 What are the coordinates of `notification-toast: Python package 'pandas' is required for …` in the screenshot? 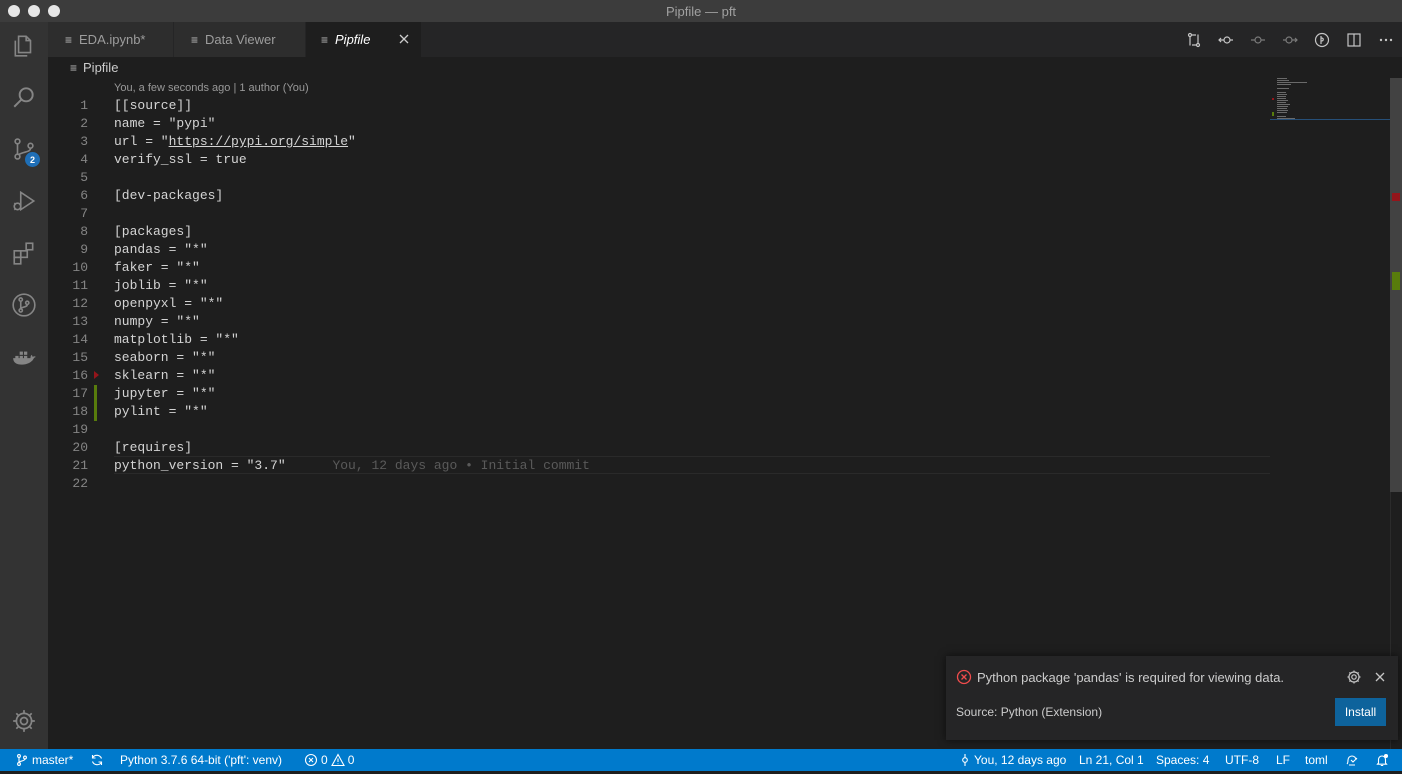 It's located at (1172, 698).